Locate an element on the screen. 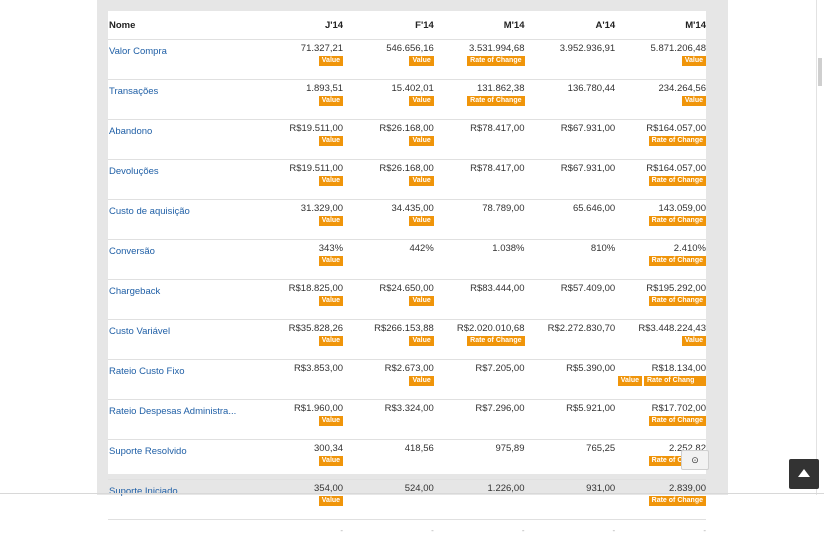  value-cell: 418,56 is located at coordinates (388, 460).